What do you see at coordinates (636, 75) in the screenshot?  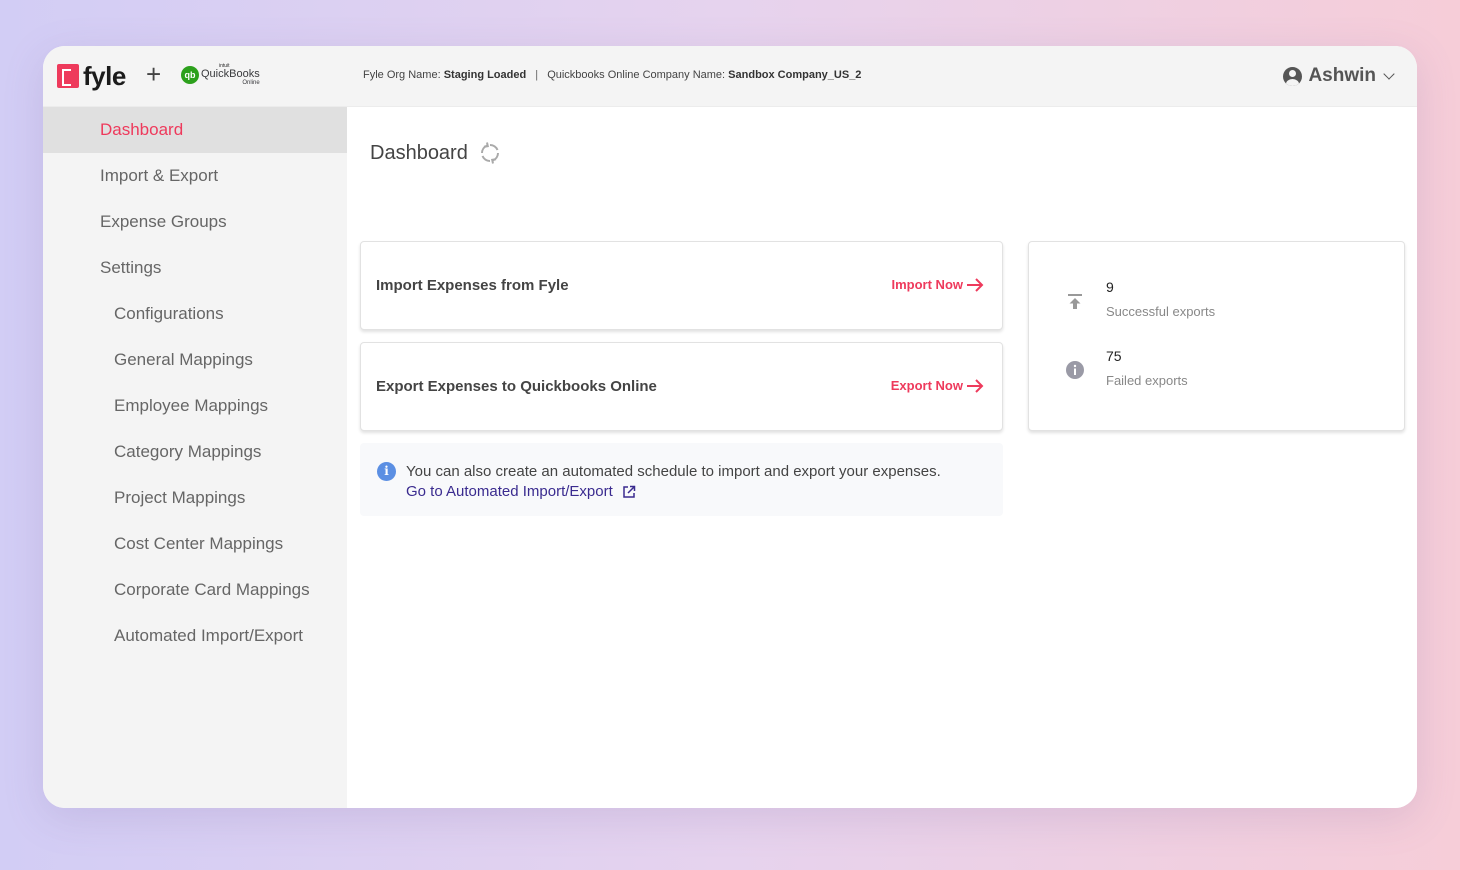 I see `company-name-label: Quickbooks Online Company Name:` at bounding box center [636, 75].